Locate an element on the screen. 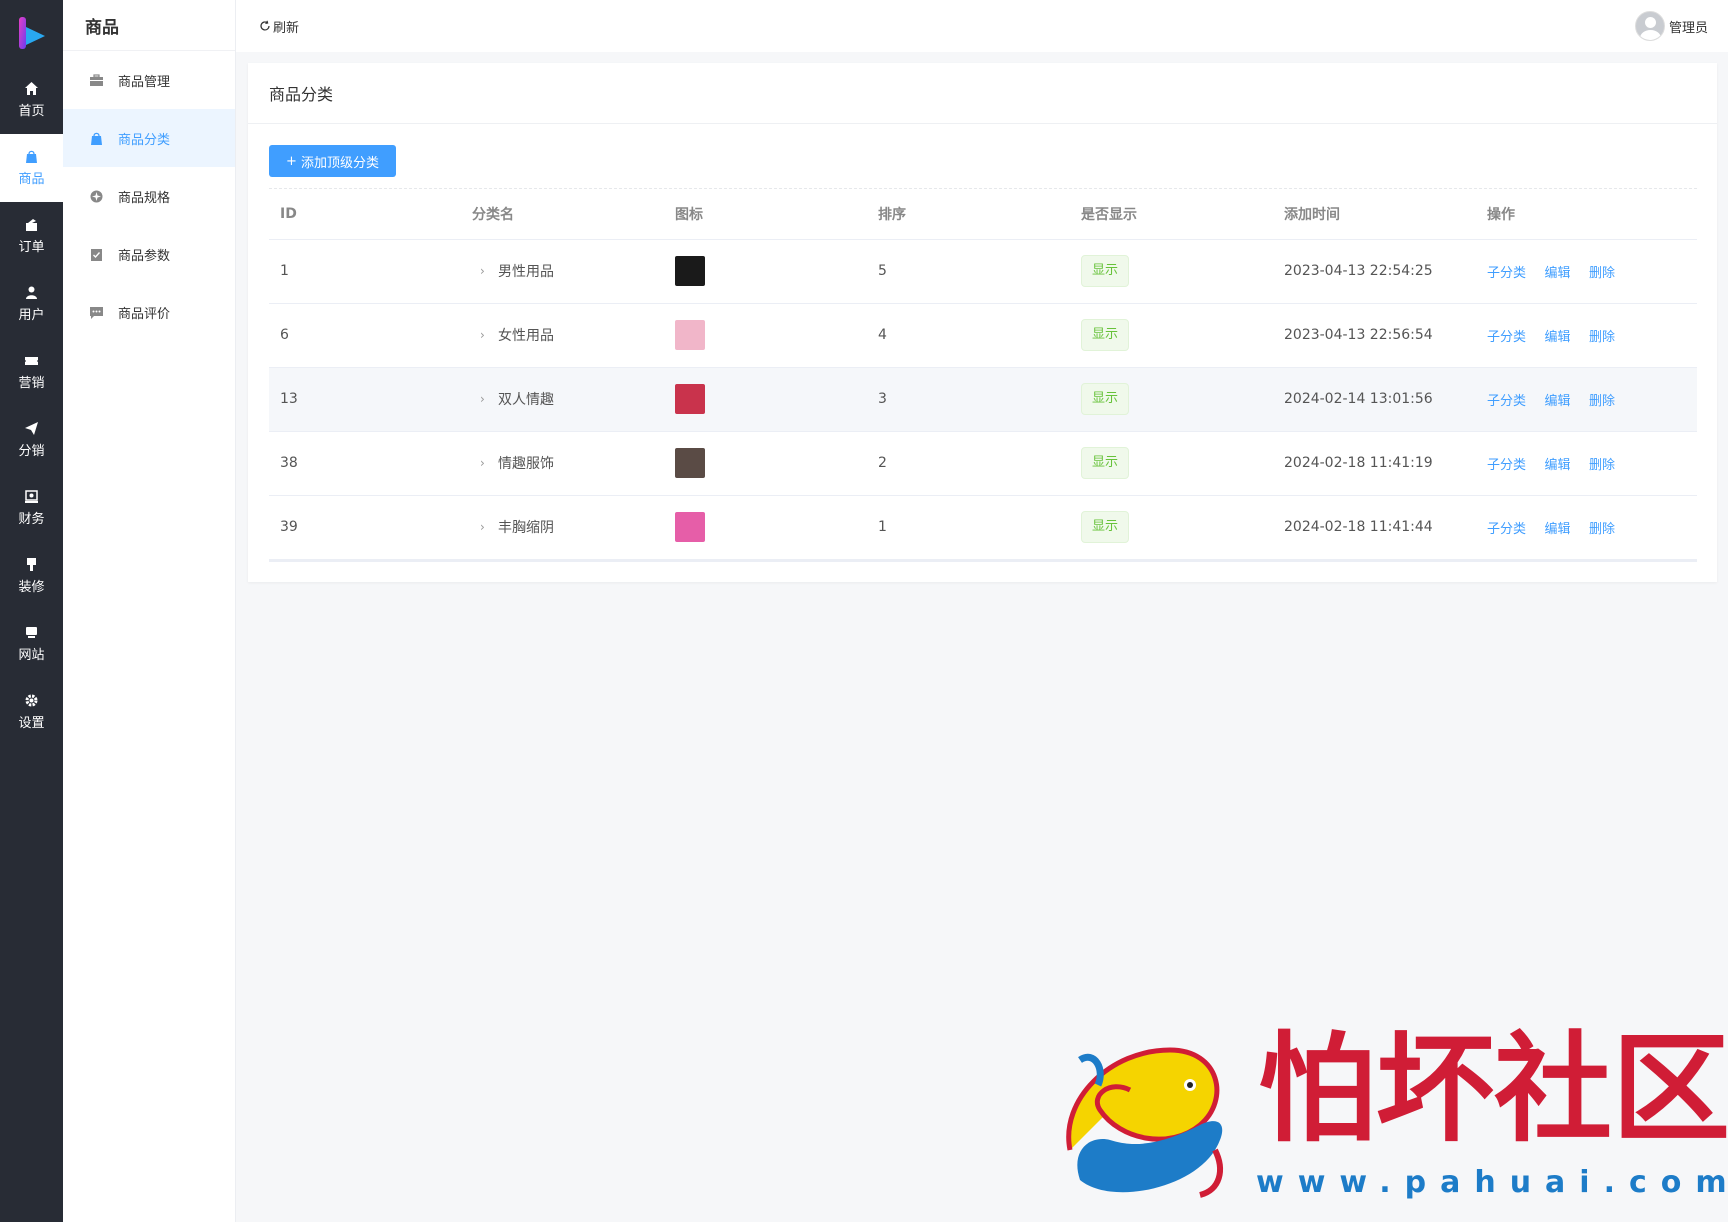 The image size is (1728, 1222). rail-item-7: 装修 is located at coordinates (31, 576).